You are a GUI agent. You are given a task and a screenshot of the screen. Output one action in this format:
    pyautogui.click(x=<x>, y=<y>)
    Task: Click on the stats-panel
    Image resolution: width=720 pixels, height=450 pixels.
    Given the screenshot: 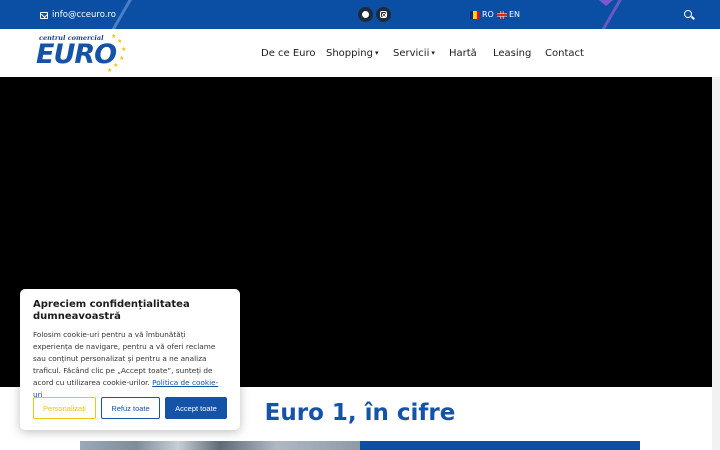 What is the action you would take?
    pyautogui.click(x=500, y=445)
    